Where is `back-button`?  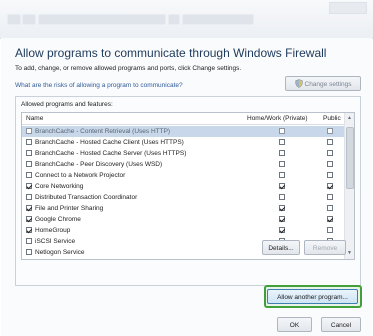 back-button is located at coordinates (14, 19).